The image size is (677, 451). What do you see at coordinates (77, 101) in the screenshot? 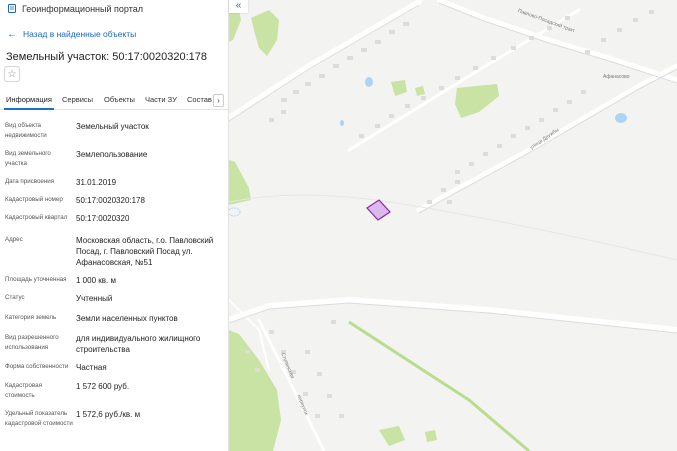
I see `tab-services: Сервисы` at bounding box center [77, 101].